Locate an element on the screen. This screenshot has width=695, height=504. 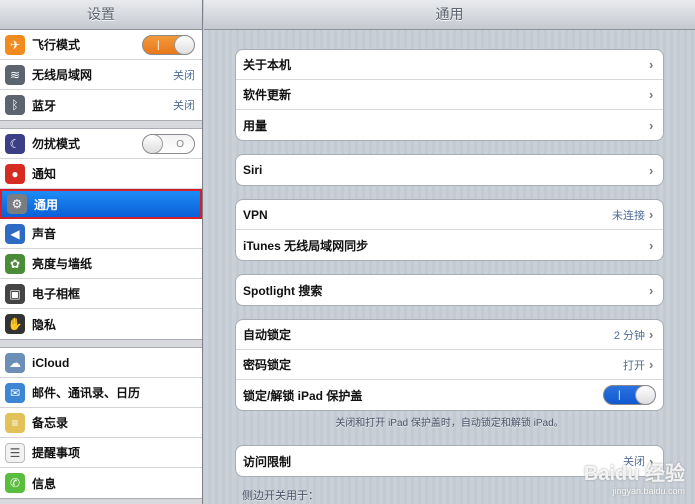
settings-row: 密码锁定 打开 › is located at coordinates (449, 365).